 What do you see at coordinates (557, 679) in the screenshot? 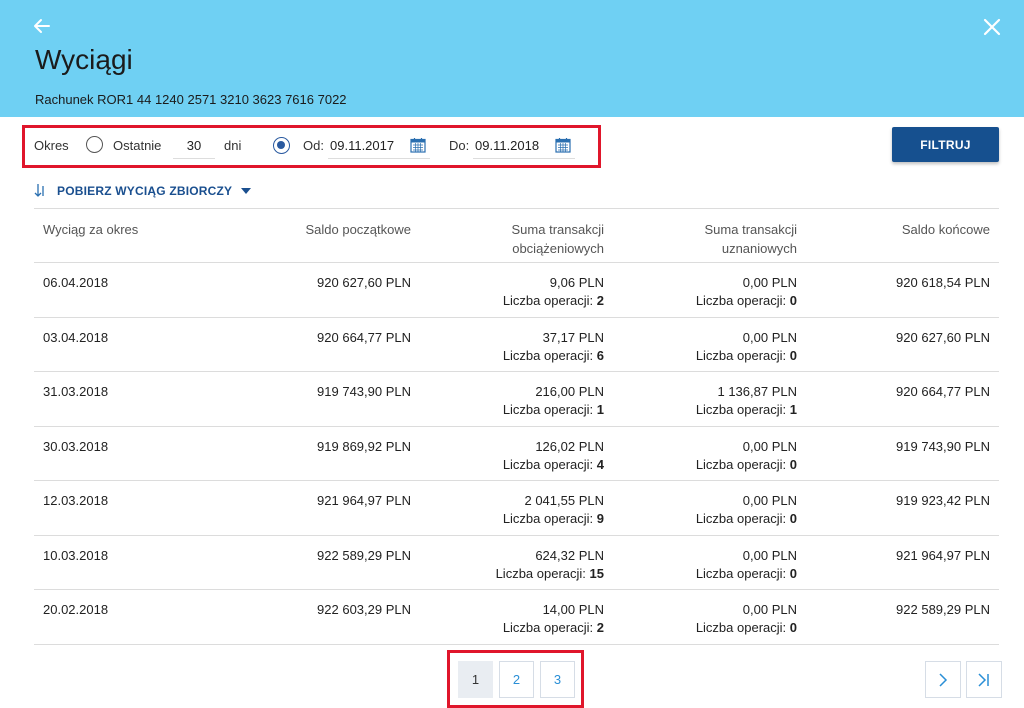
I see `page-button-3: 3` at bounding box center [557, 679].